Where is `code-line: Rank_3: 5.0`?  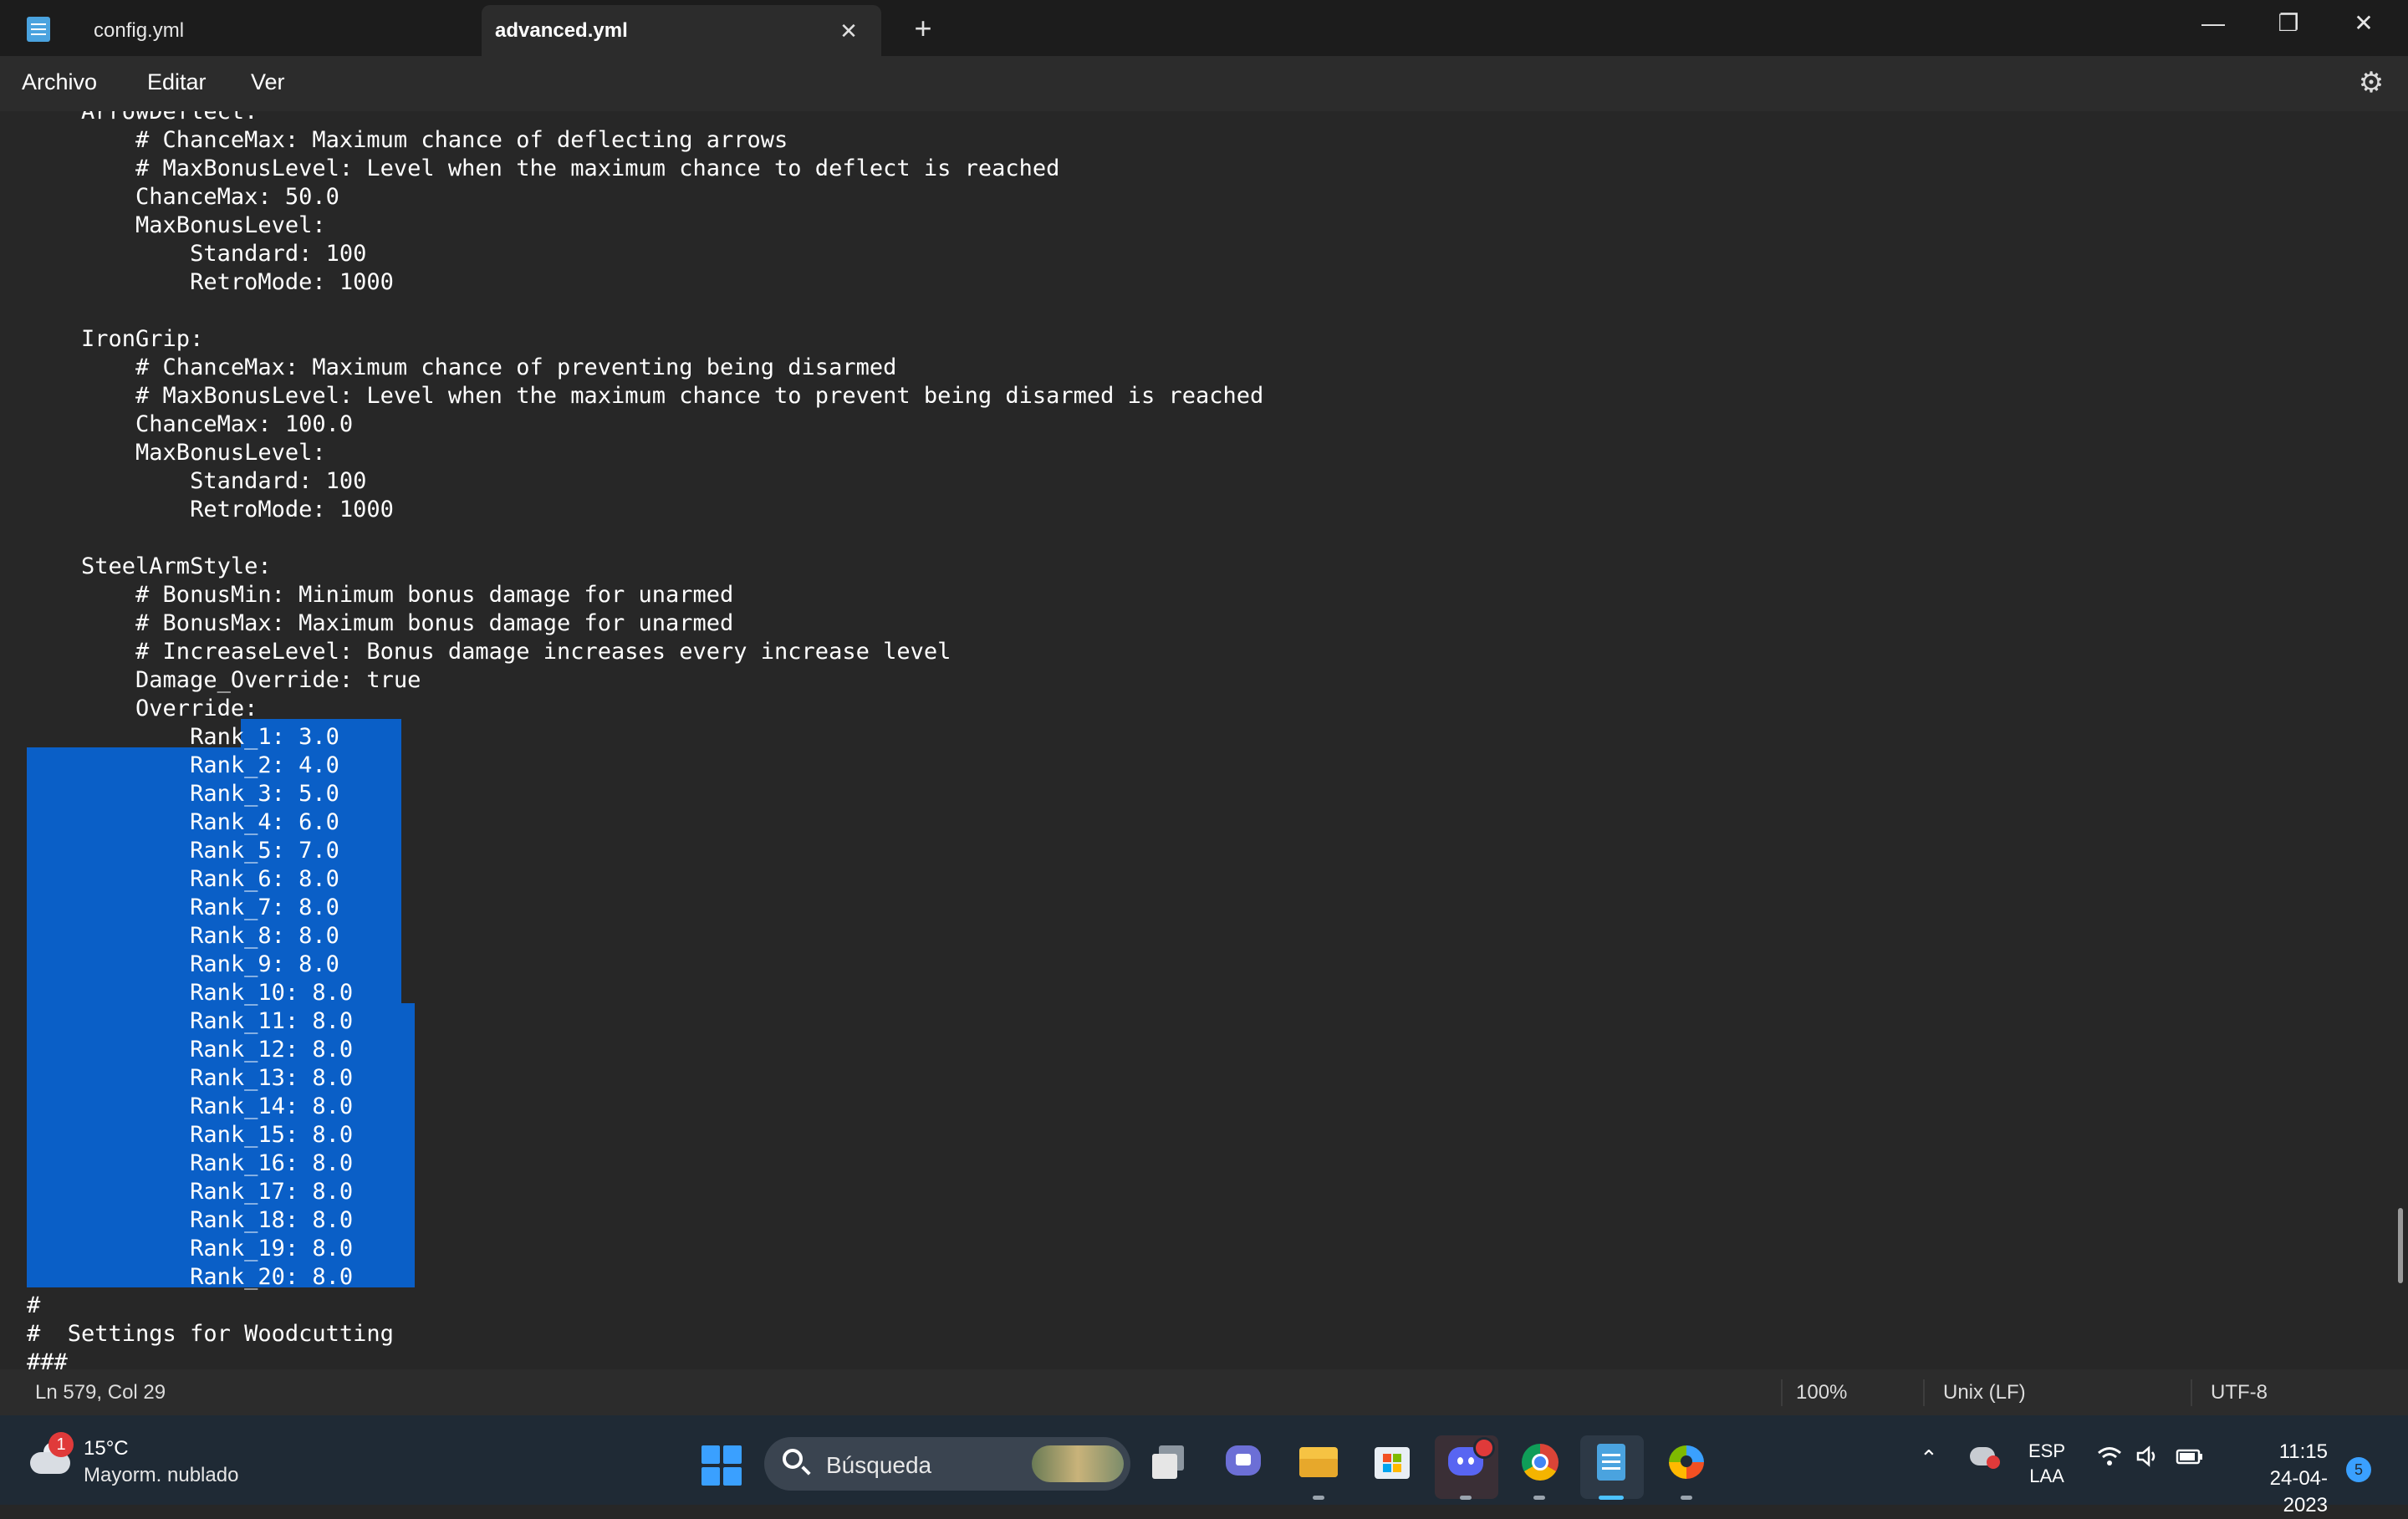 code-line: Rank_3: 5.0 is located at coordinates (183, 794).